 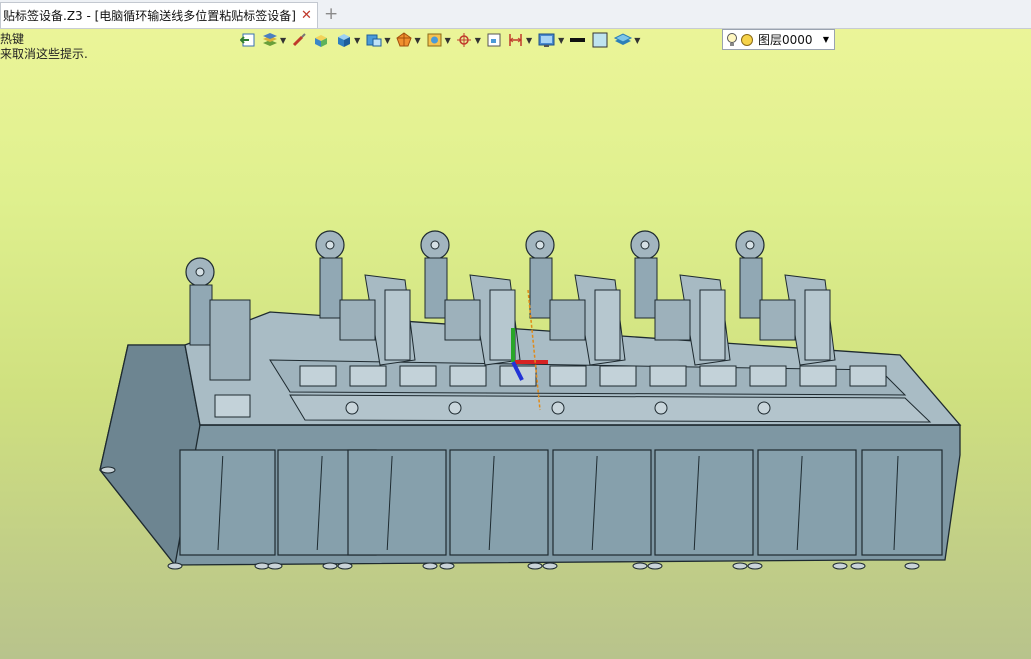 I want to click on view-toolbar: ▼ ▼ ▼ ▼ ▼ ▼ ▼ ▼ ▼, so click(x=440, y=40).